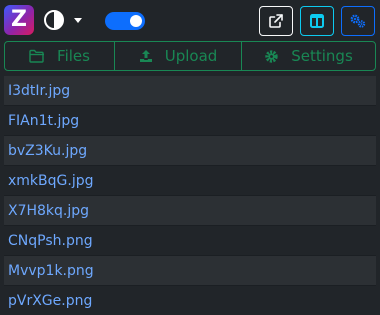  Describe the element at coordinates (73, 56) in the screenshot. I see `tab-files-label: Files` at that location.